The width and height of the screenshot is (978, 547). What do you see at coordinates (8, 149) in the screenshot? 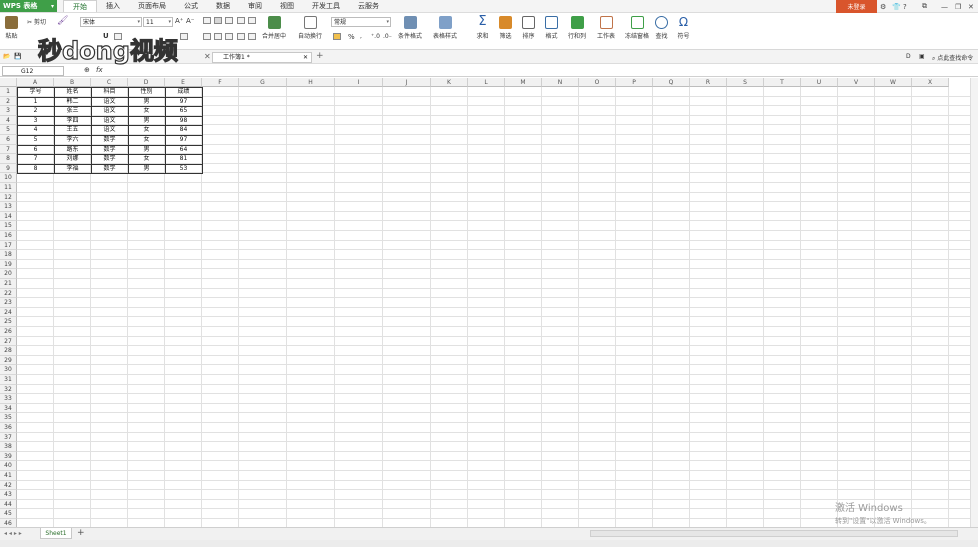
I see `row-header: 7` at bounding box center [8, 149].